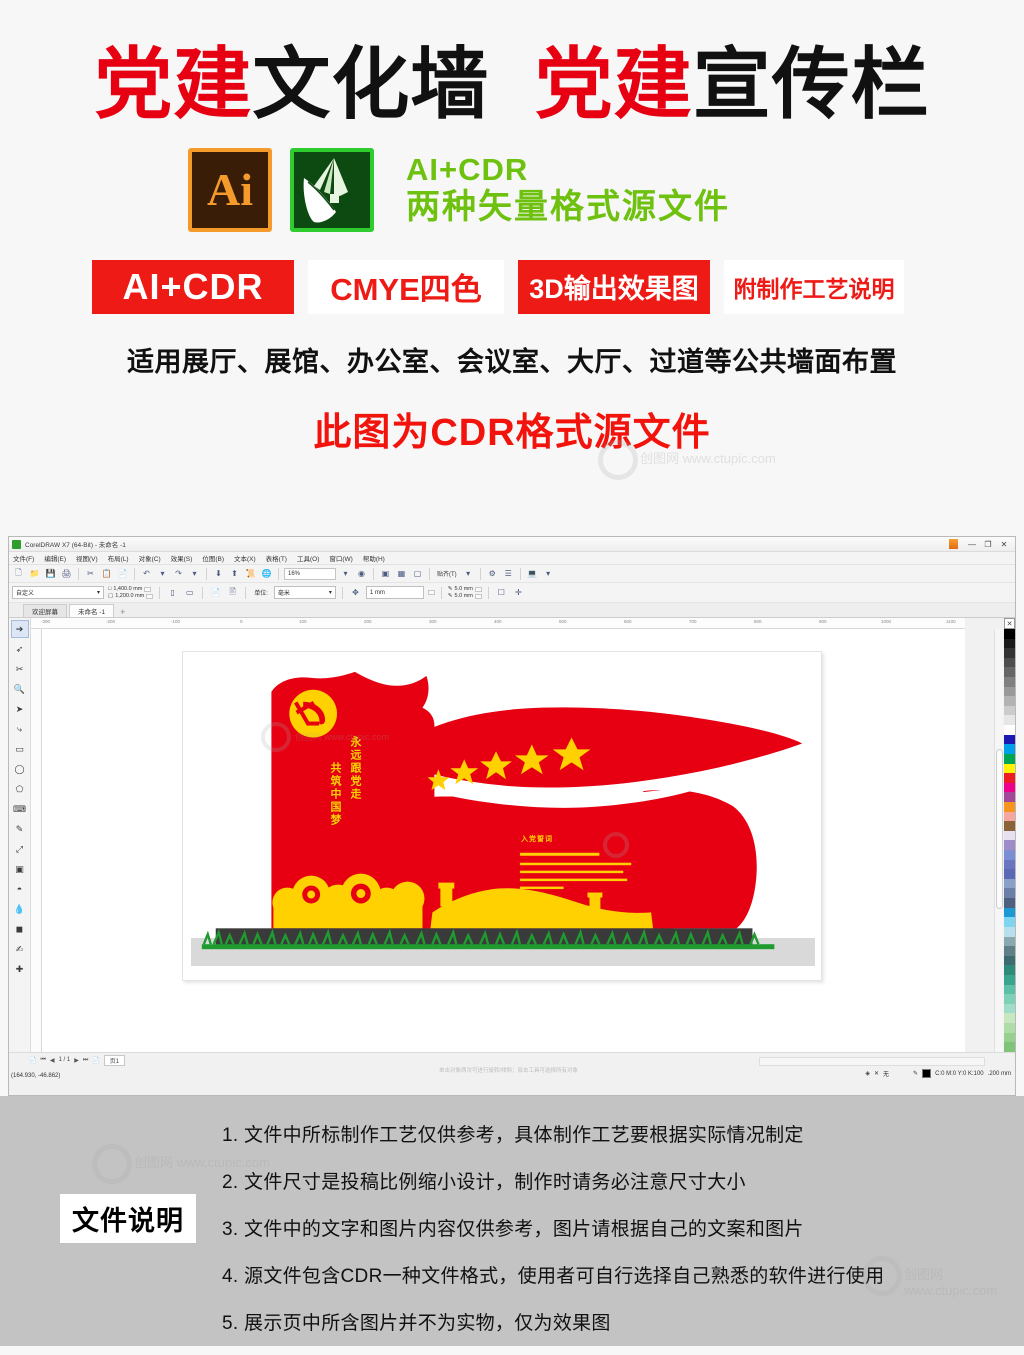 This screenshot has height=1355, width=1024. What do you see at coordinates (501, 592) in the screenshot?
I see `treat-as-filled-icon: ☐` at bounding box center [501, 592].